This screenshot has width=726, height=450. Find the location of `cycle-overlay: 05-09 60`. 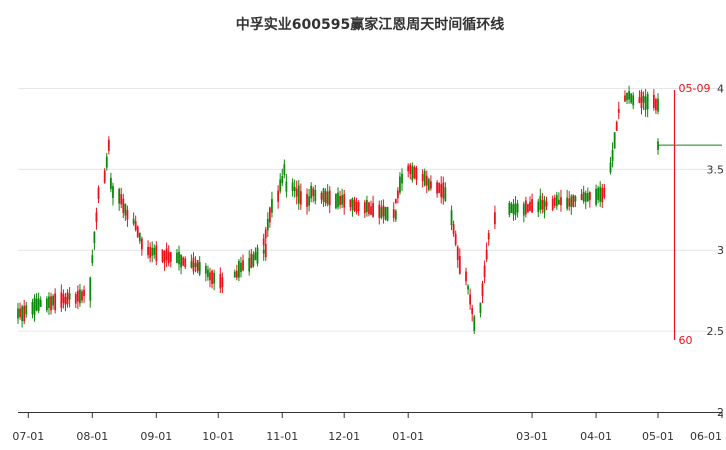

cycle-overlay: 05-09 60 is located at coordinates (690, 214).